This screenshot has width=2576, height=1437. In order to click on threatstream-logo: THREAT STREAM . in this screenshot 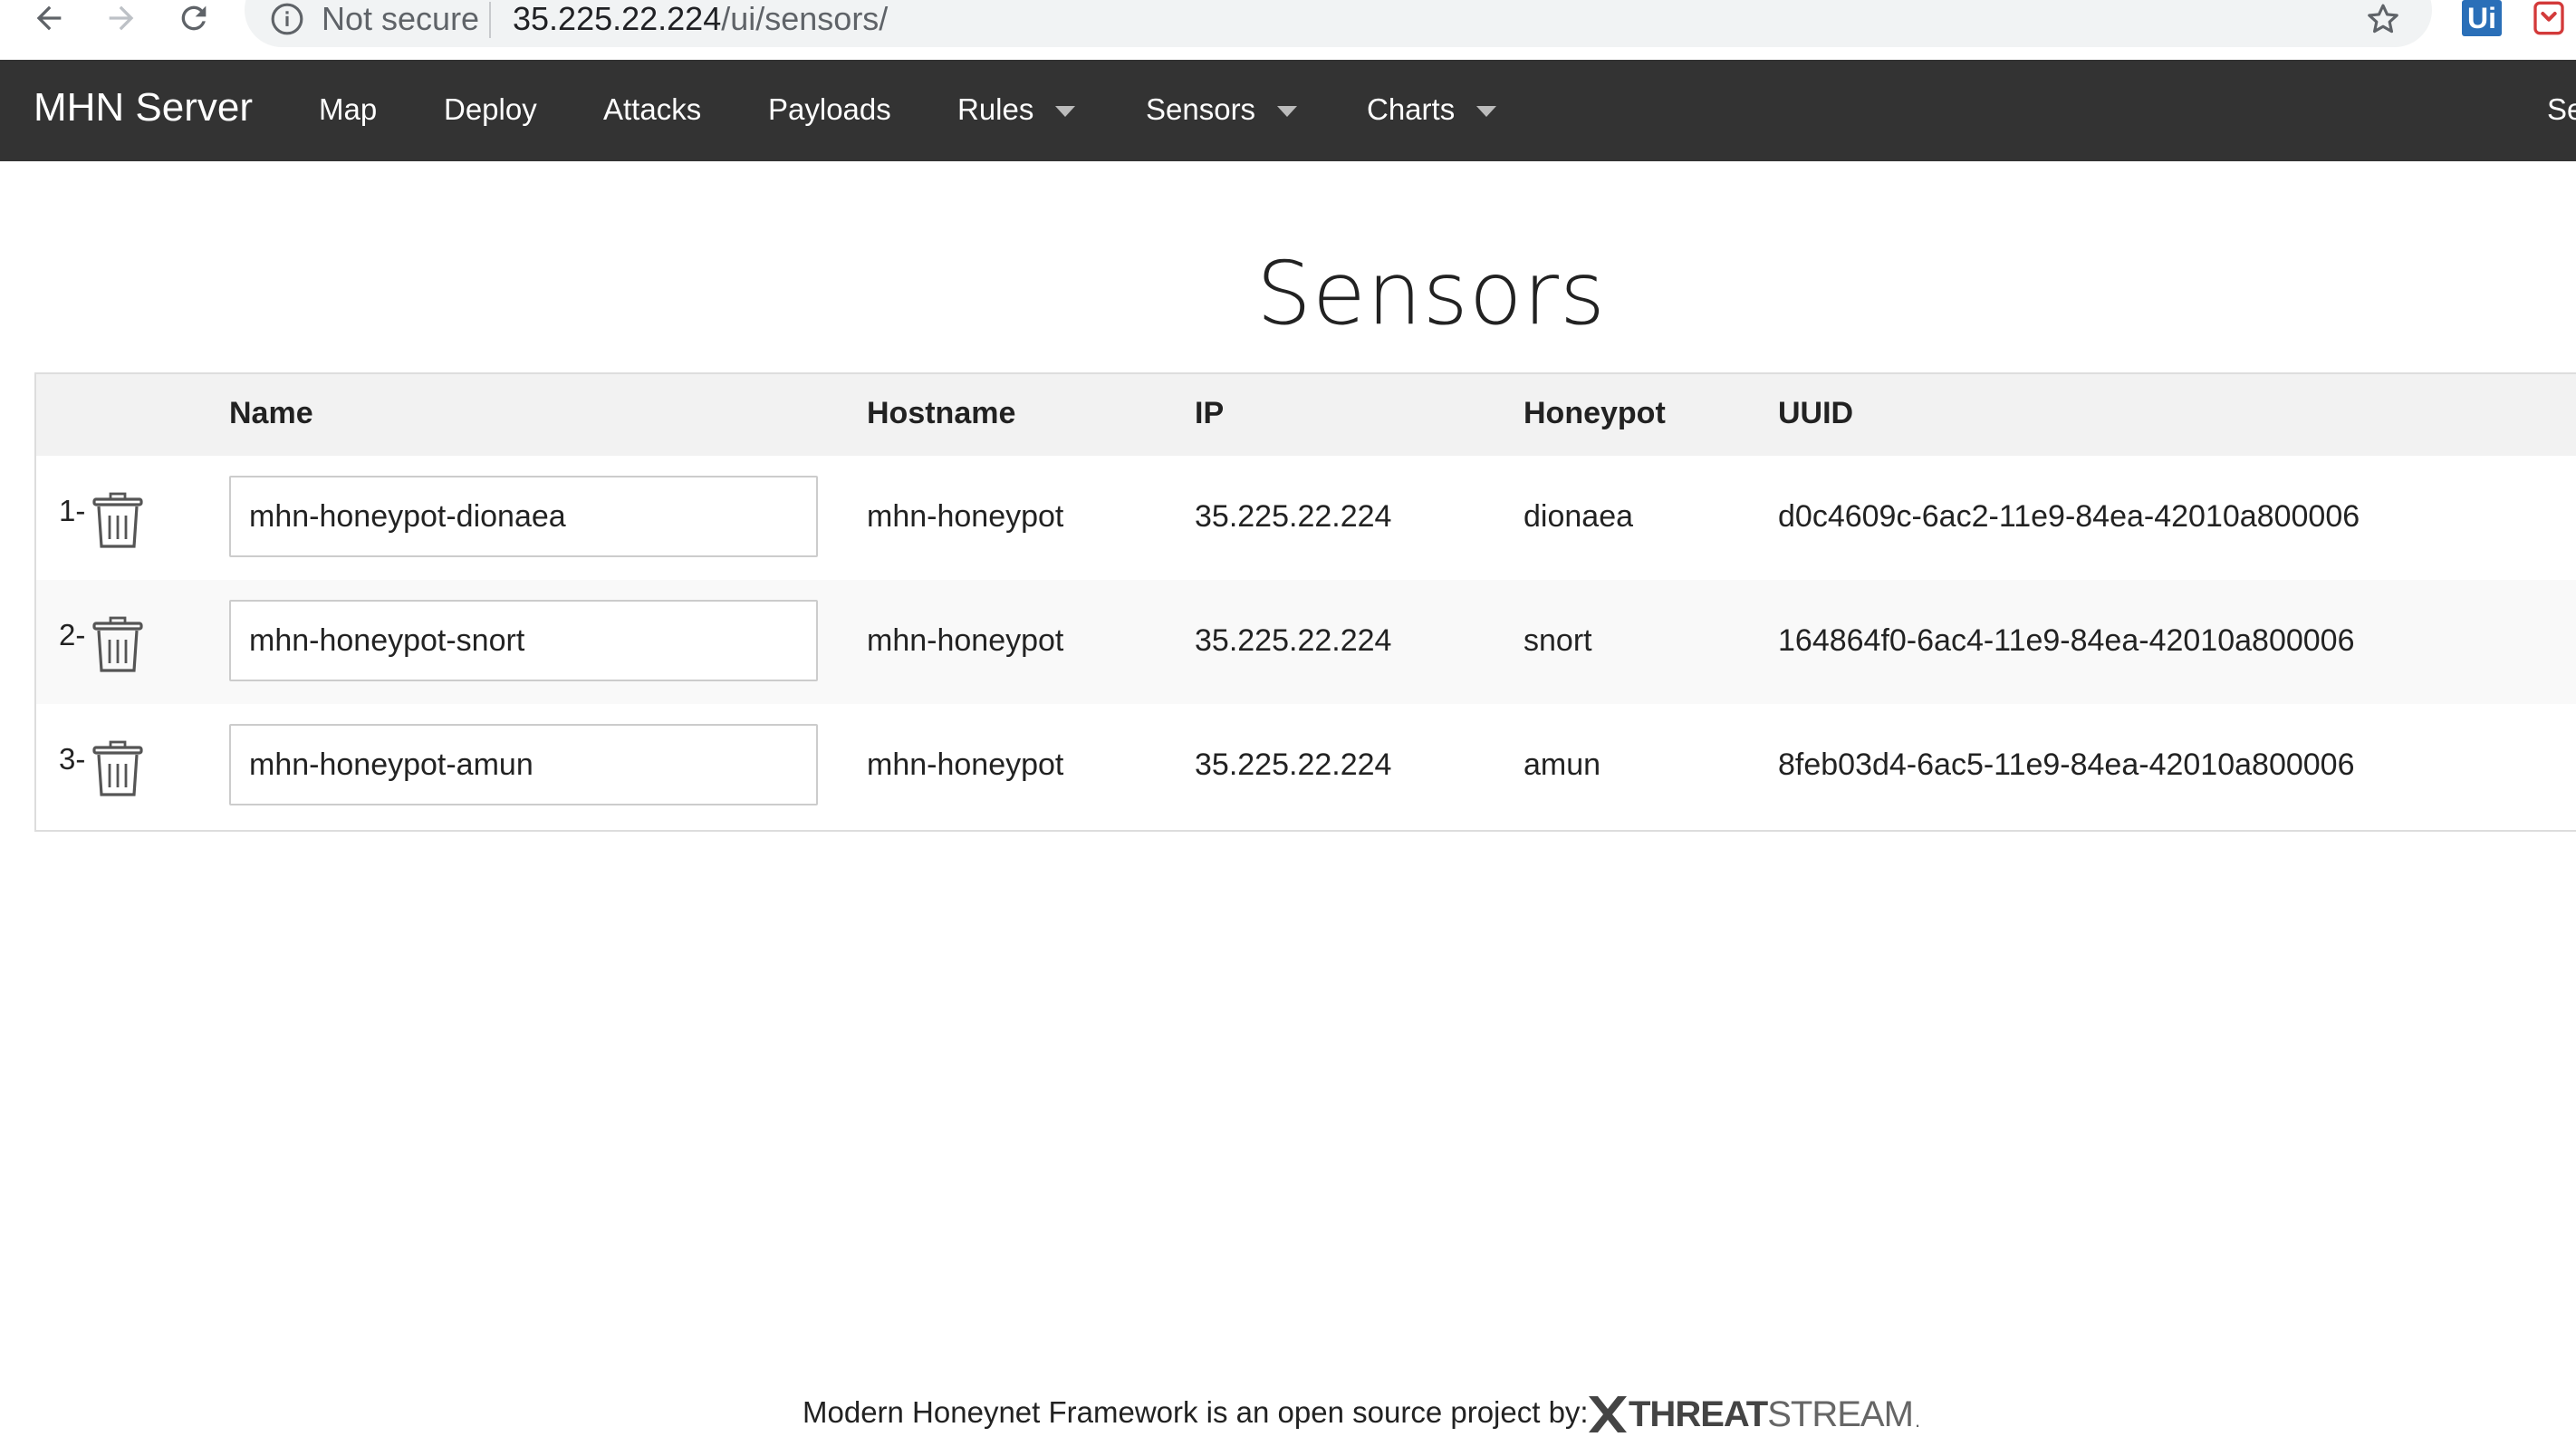, I will do `click(1752, 1414)`.